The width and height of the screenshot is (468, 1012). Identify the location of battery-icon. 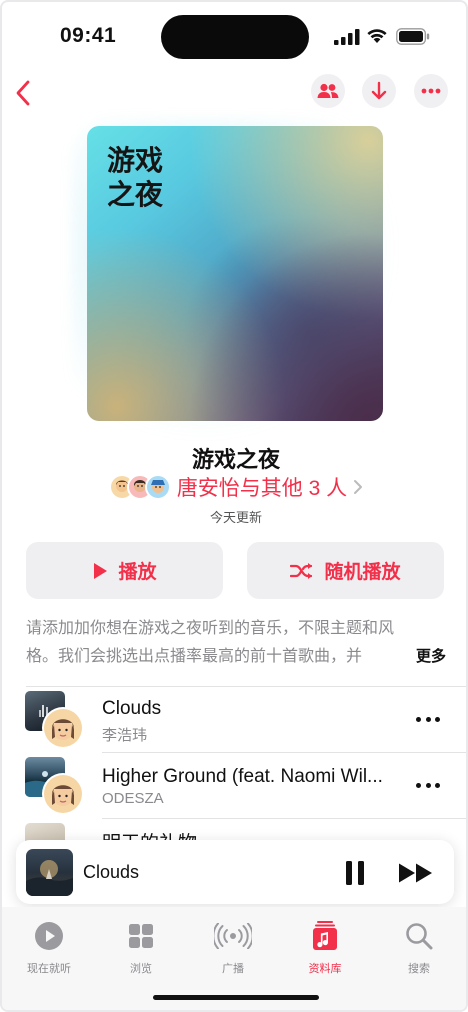
(413, 36).